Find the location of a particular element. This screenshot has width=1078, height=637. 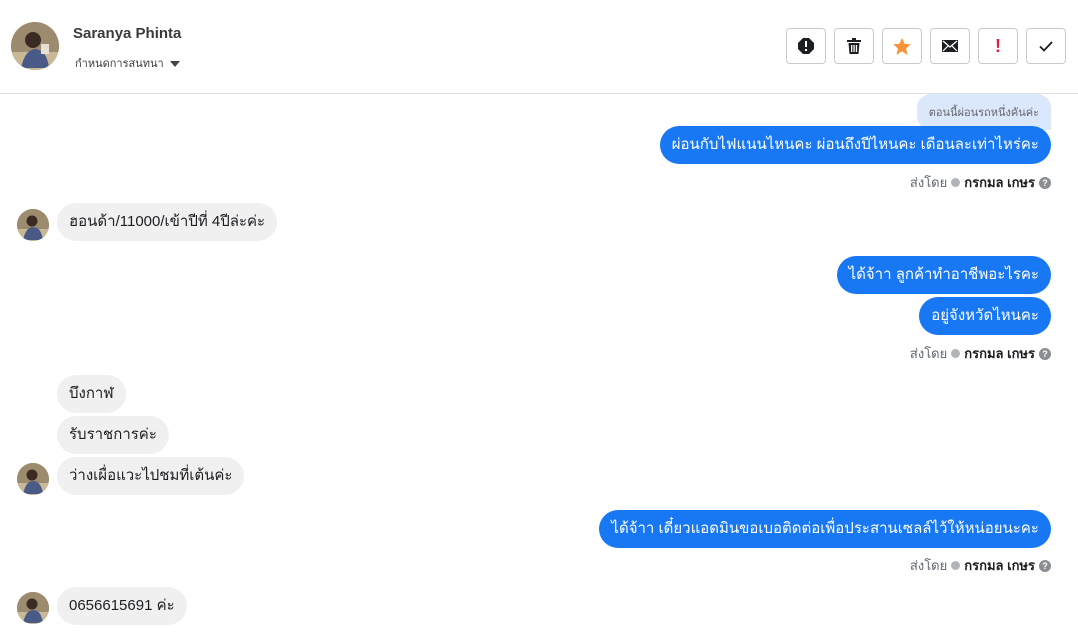

conversation-header: Saranya Phinta กำหนดการสนทนา ! is located at coordinates (539, 47).